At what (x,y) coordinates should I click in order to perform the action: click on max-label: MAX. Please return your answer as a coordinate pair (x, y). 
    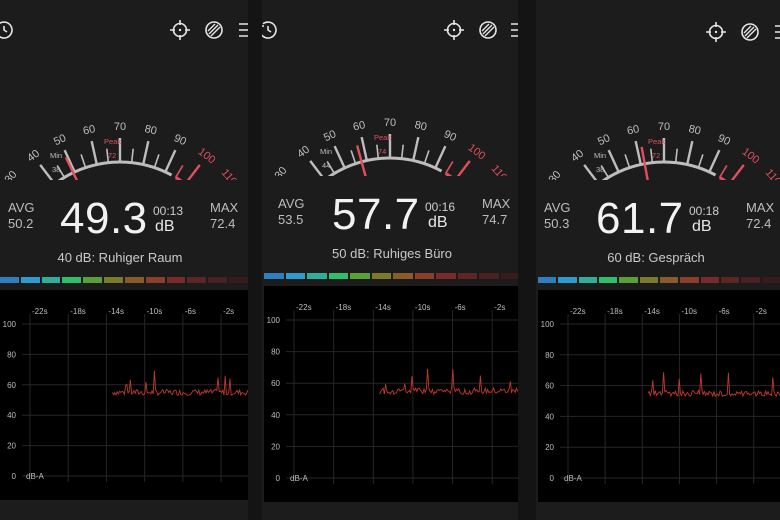
    Looking at the image, I should click on (760, 207).